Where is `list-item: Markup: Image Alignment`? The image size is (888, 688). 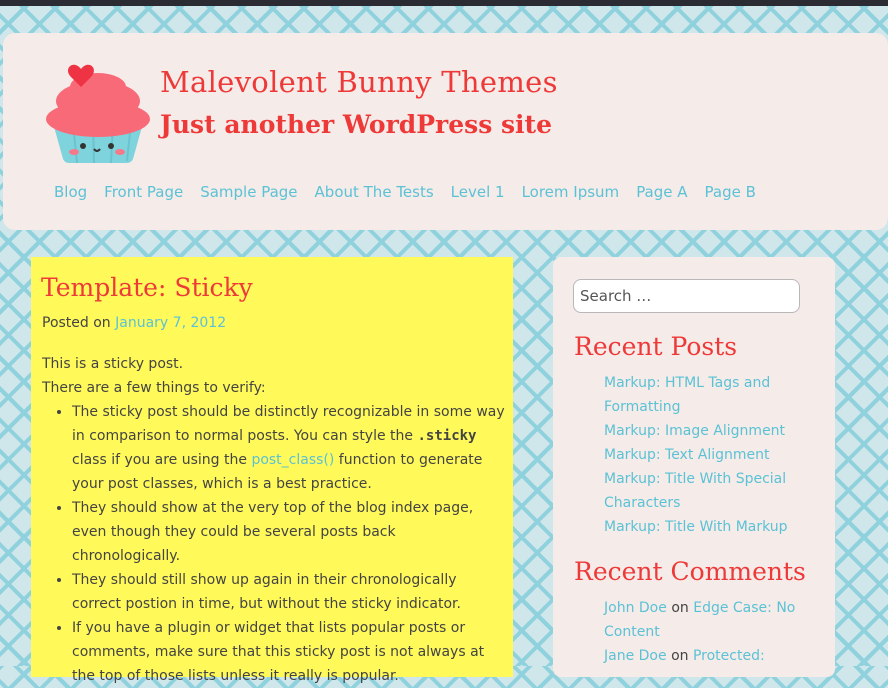 list-item: Markup: Image Alignment is located at coordinates (716, 431).